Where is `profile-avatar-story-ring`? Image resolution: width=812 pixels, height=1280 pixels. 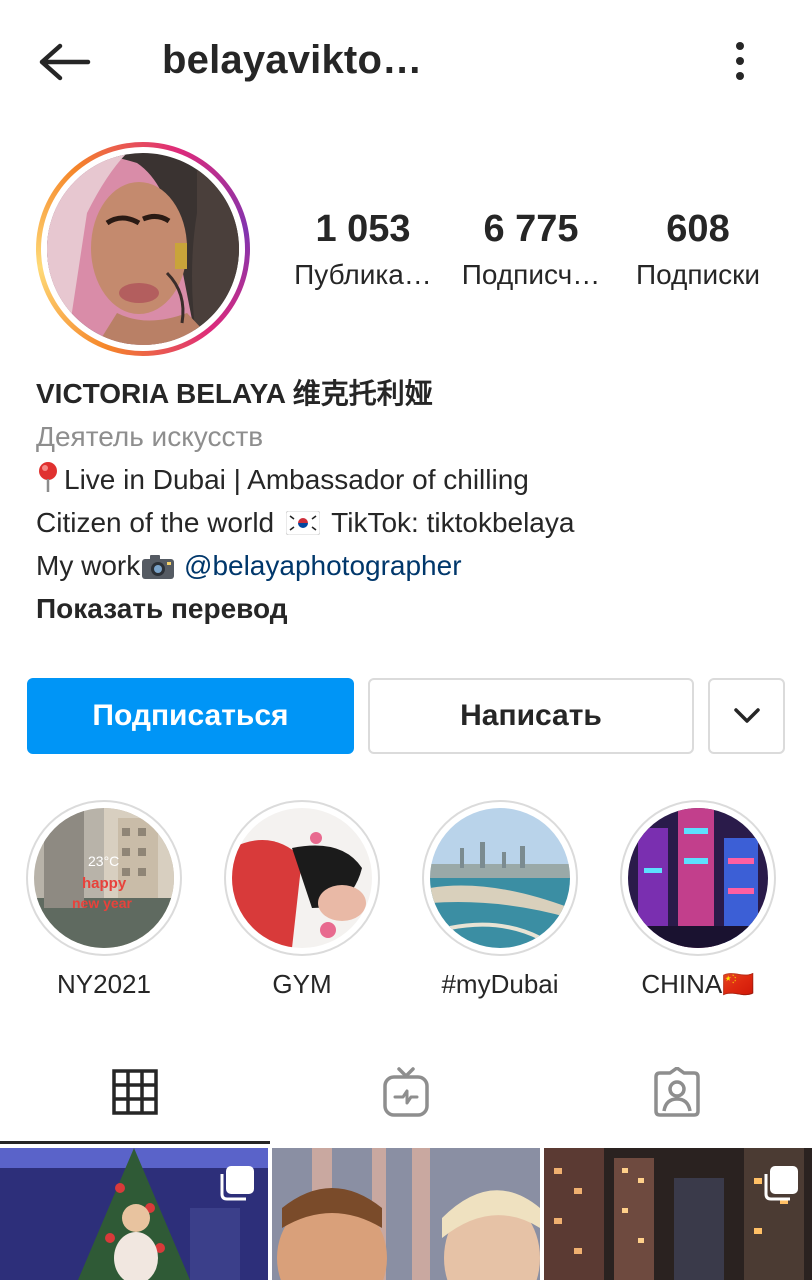 profile-avatar-story-ring is located at coordinates (143, 249).